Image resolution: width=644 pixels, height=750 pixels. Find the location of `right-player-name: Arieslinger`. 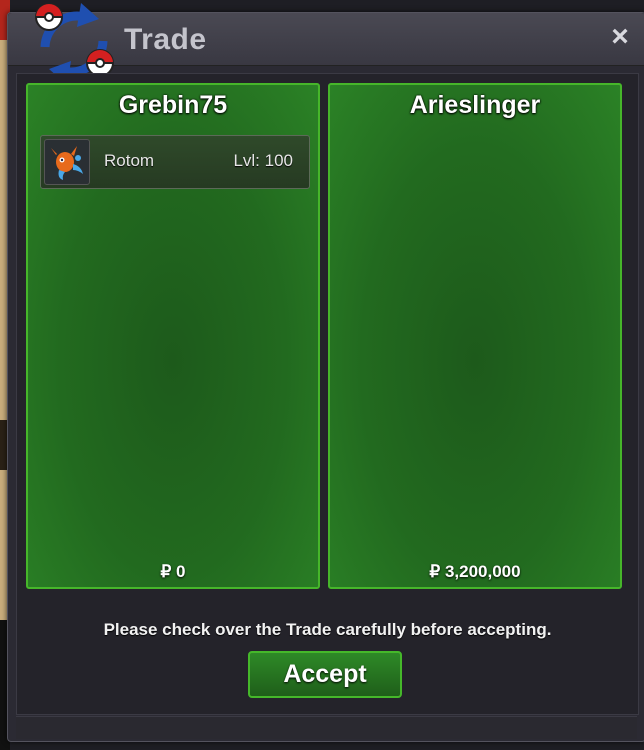

right-player-name: Arieslinger is located at coordinates (475, 105).